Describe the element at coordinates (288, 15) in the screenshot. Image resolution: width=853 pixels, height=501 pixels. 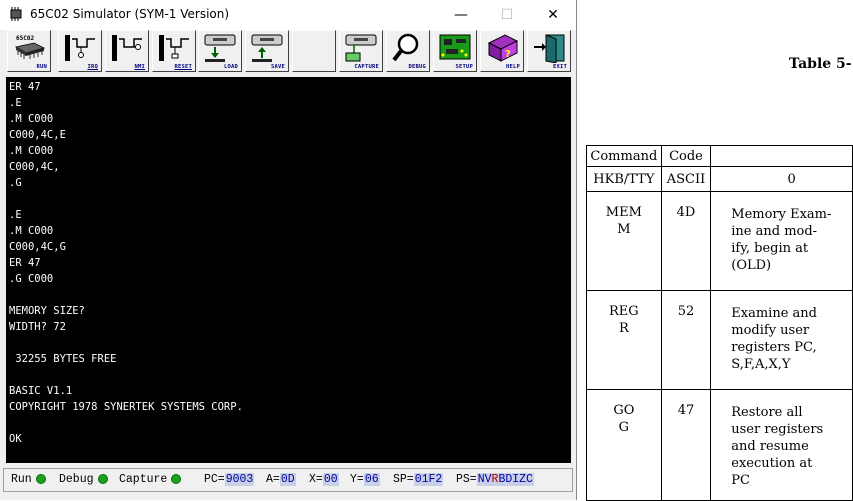
I see `title-bar: 65C02 Simulator (SYM-1 Version) — ☐ ✕` at that location.